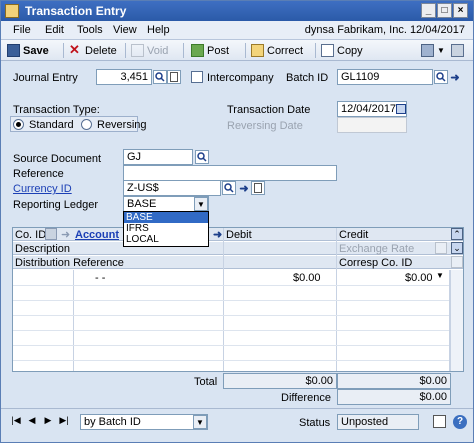  I want to click on window-icon, so click(12, 11).